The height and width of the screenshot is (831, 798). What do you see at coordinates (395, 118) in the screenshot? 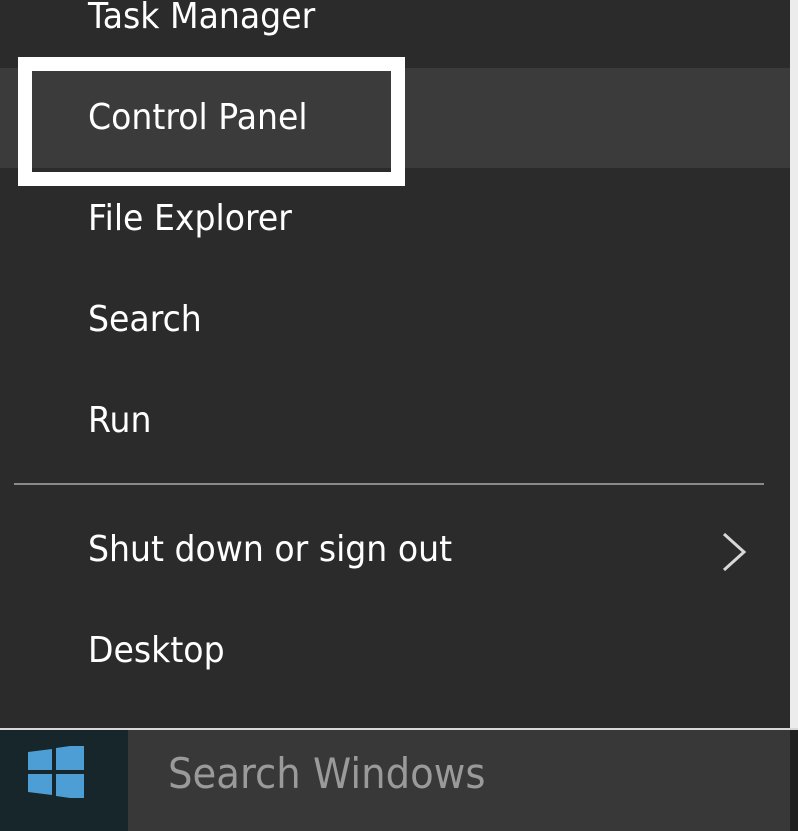
I see `menu-item-control-panel: Control Panel` at bounding box center [395, 118].